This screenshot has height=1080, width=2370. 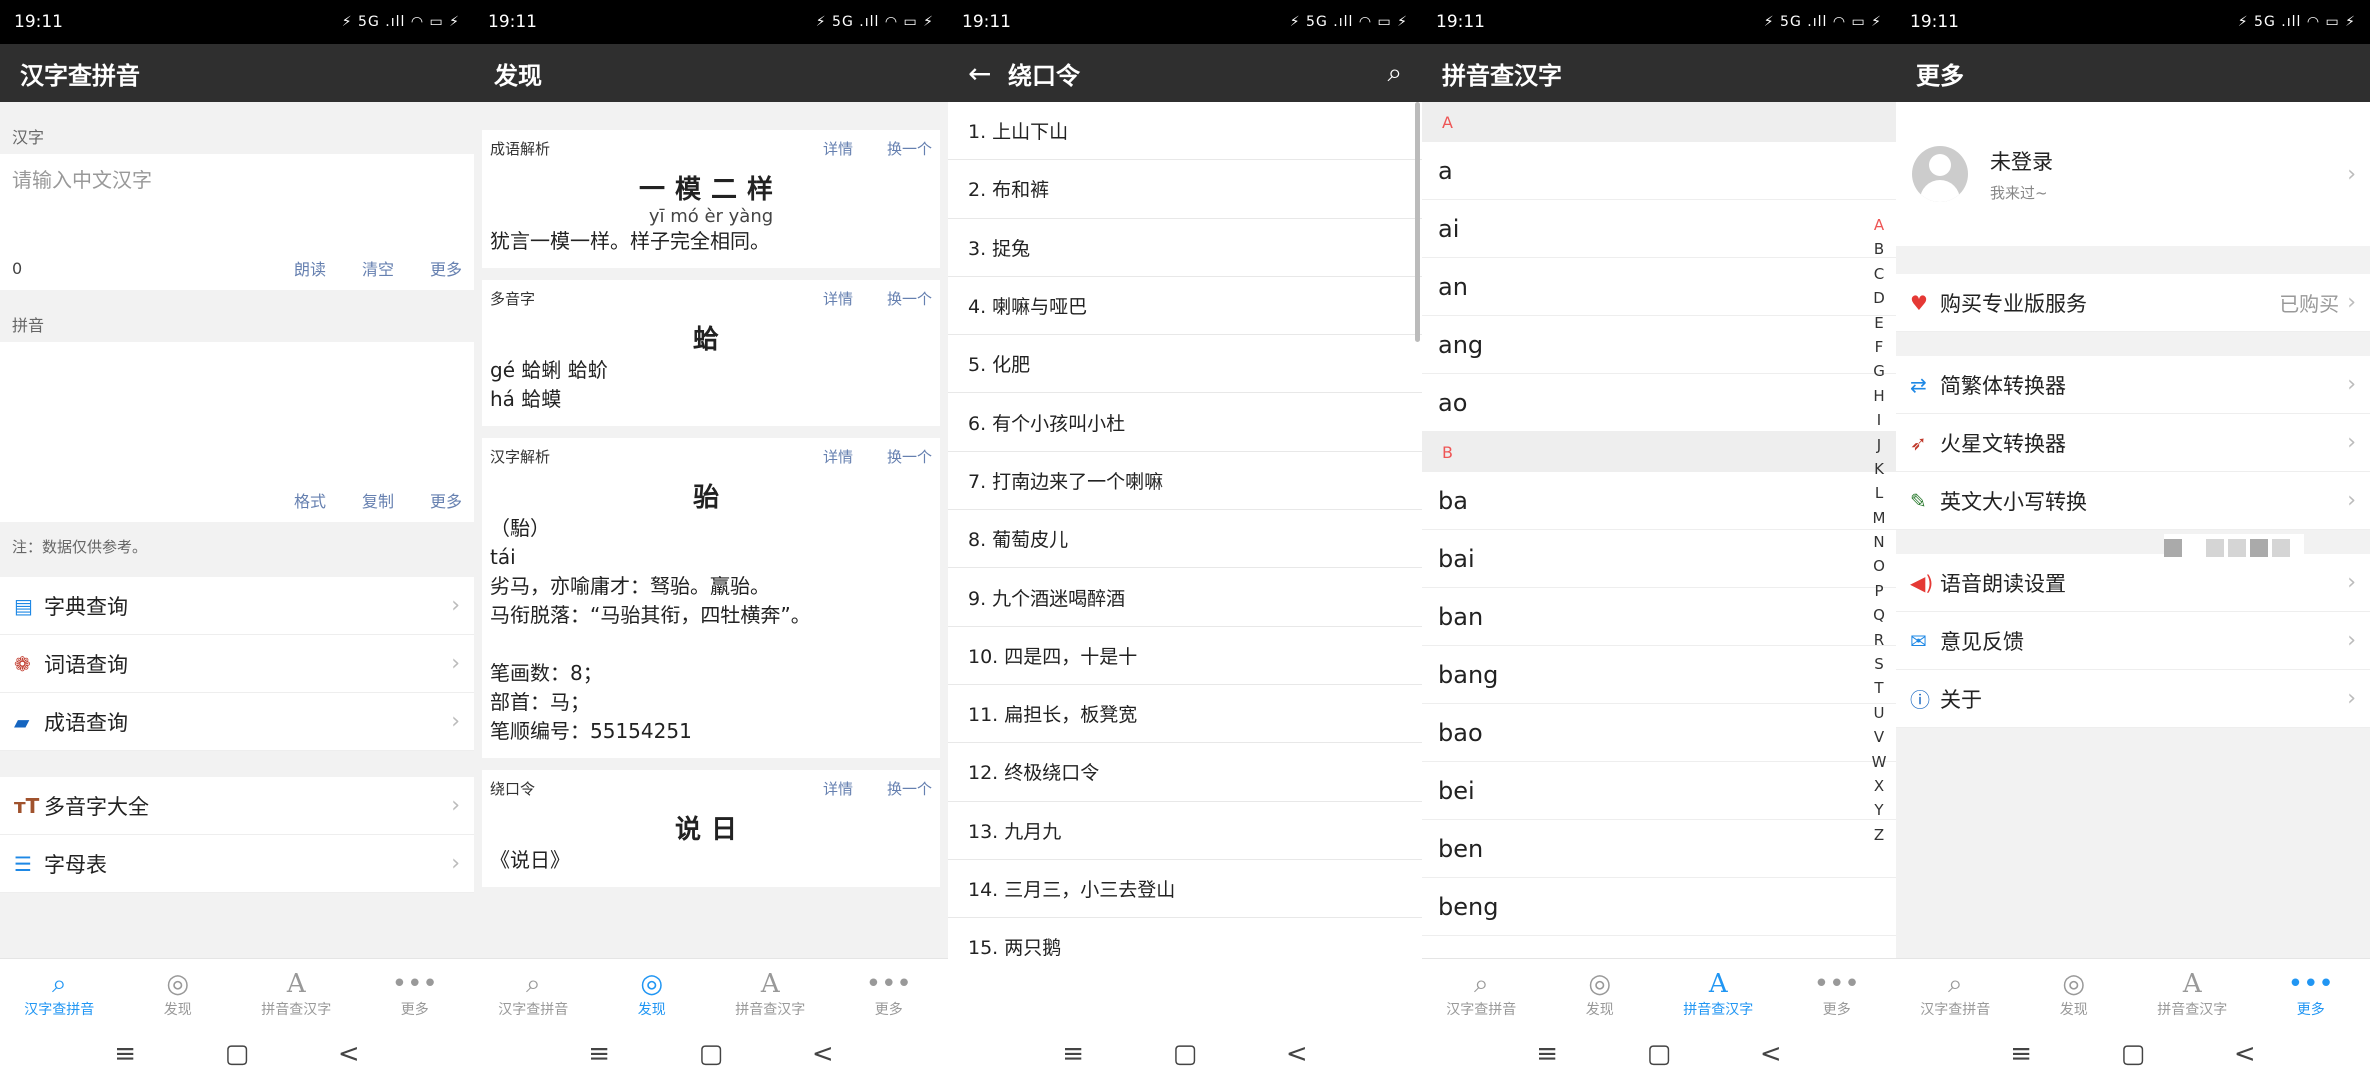 What do you see at coordinates (1185, 655) in the screenshot?
I see `tongue-twister-item: 10. 四是四，十是十` at bounding box center [1185, 655].